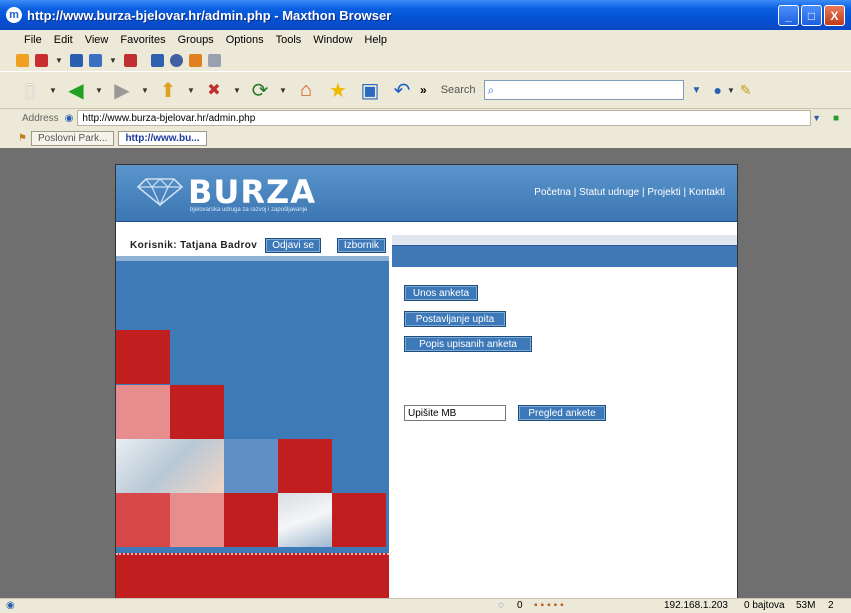 The height and width of the screenshot is (613, 851). What do you see at coordinates (10, 605) in the screenshot?
I see `status-page-icon: ◉` at bounding box center [10, 605].